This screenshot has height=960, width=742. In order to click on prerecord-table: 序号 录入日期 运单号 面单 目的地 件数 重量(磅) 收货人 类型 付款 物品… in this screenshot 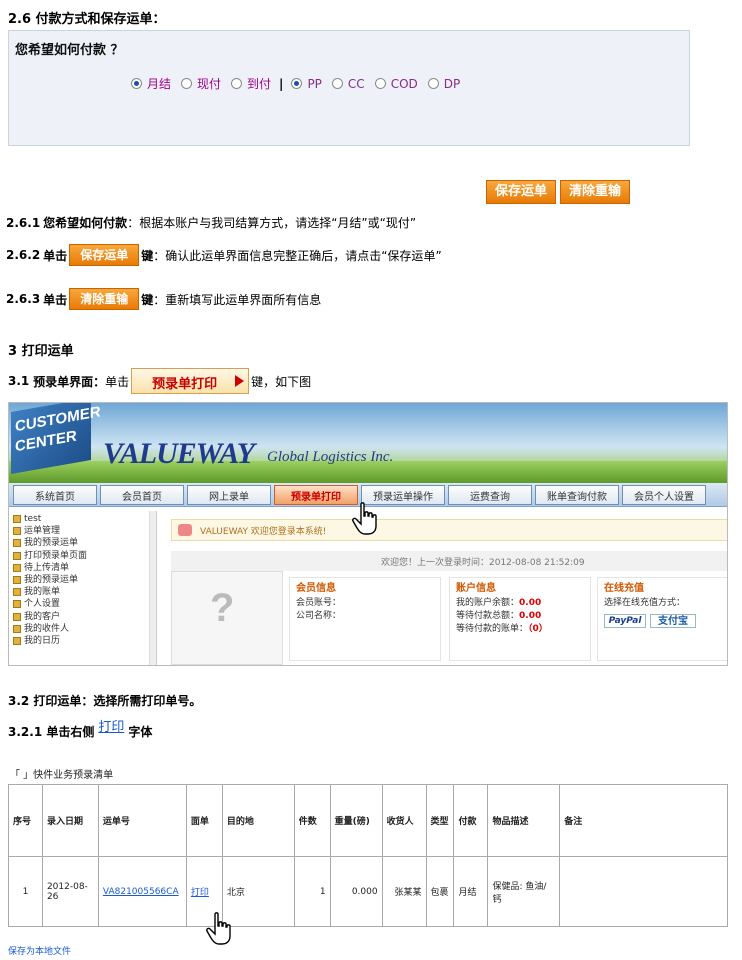, I will do `click(368, 855)`.